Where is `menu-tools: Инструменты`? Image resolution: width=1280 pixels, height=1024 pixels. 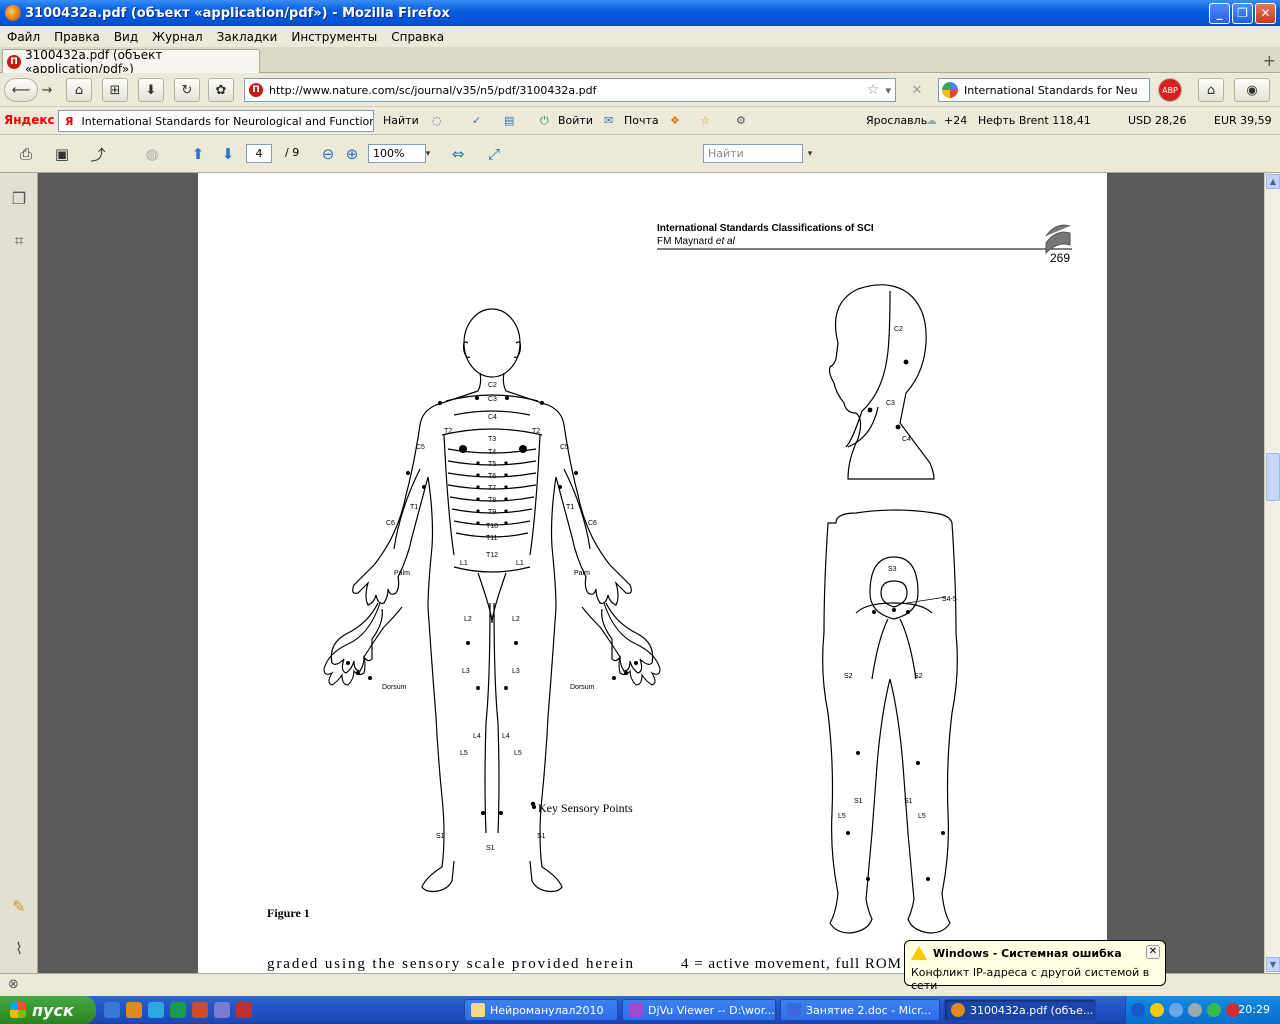 menu-tools: Инструменты is located at coordinates (334, 37).